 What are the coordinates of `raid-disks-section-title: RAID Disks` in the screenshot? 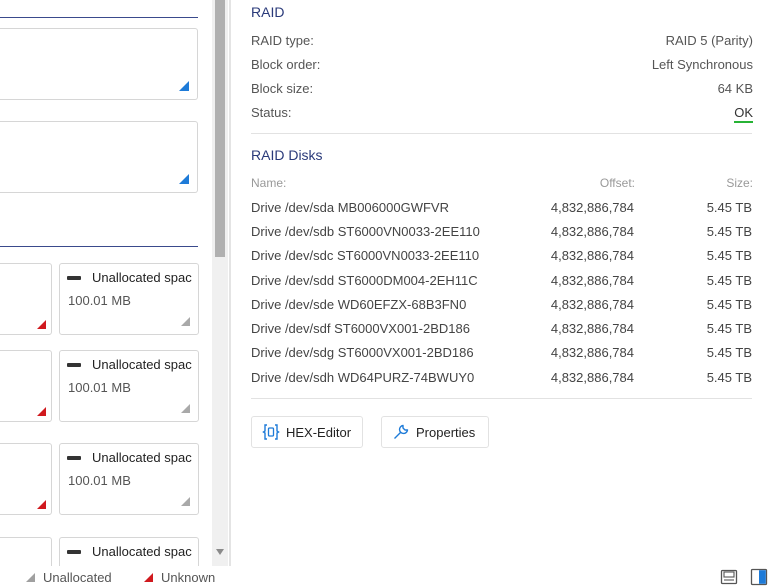 It's located at (287, 155).